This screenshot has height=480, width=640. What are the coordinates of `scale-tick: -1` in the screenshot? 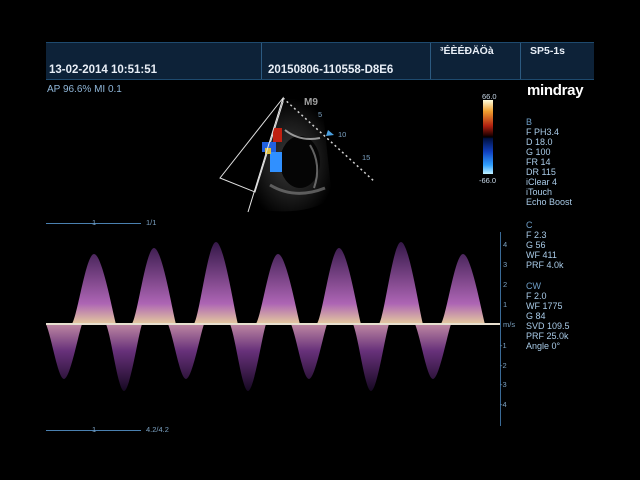 It's located at (503, 345).